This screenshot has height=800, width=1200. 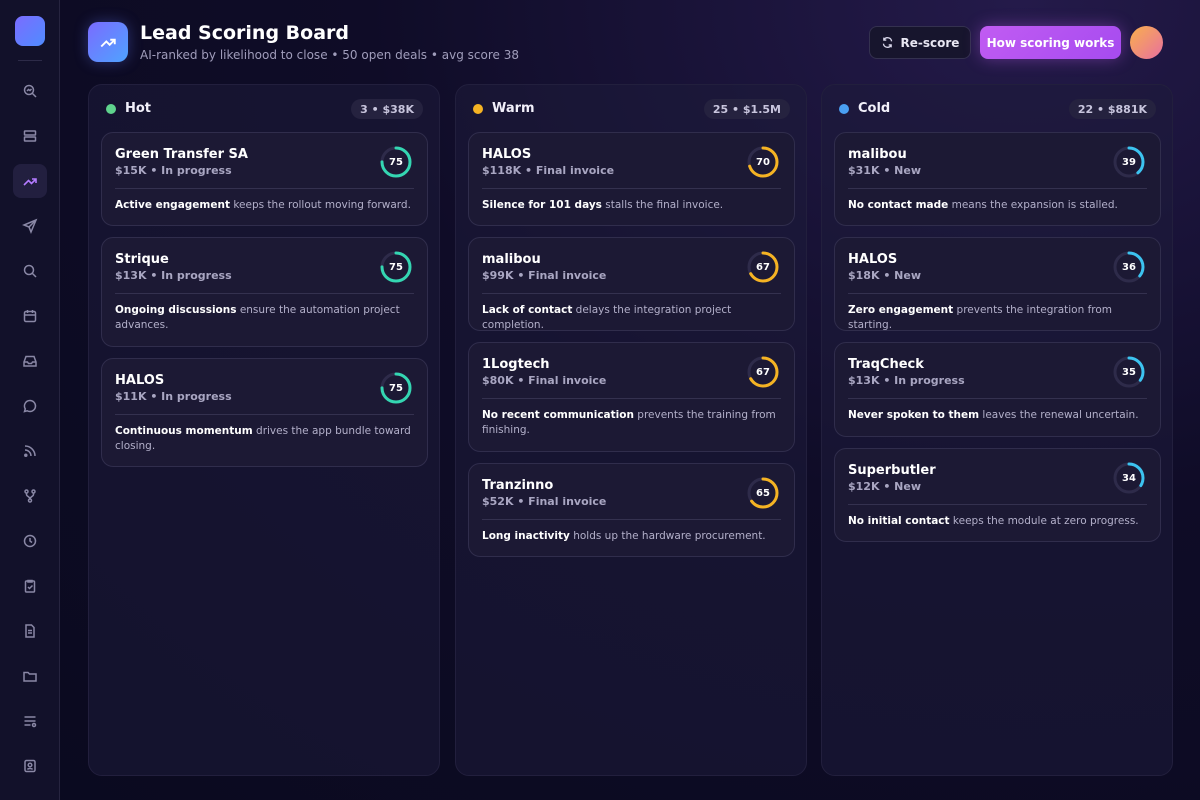 I want to click on status-dot, so click(x=478, y=109).